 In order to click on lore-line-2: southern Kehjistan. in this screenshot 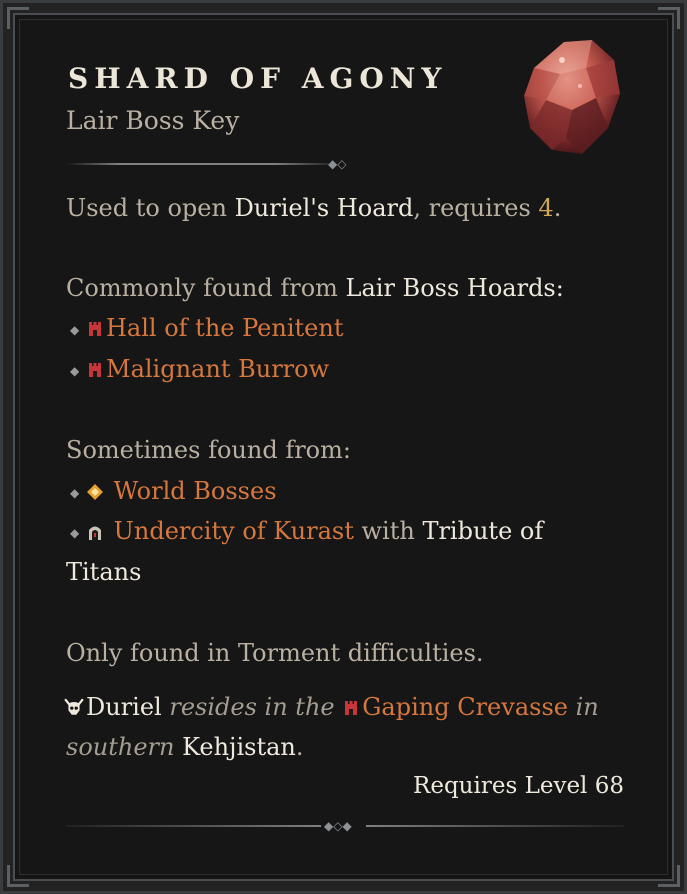, I will do `click(185, 747)`.